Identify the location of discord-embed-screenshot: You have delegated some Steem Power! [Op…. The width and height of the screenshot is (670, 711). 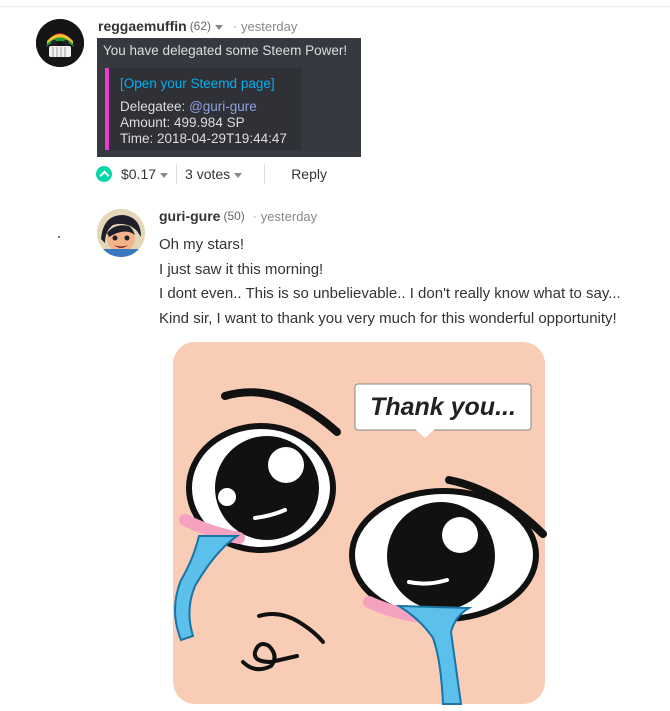
(229, 97).